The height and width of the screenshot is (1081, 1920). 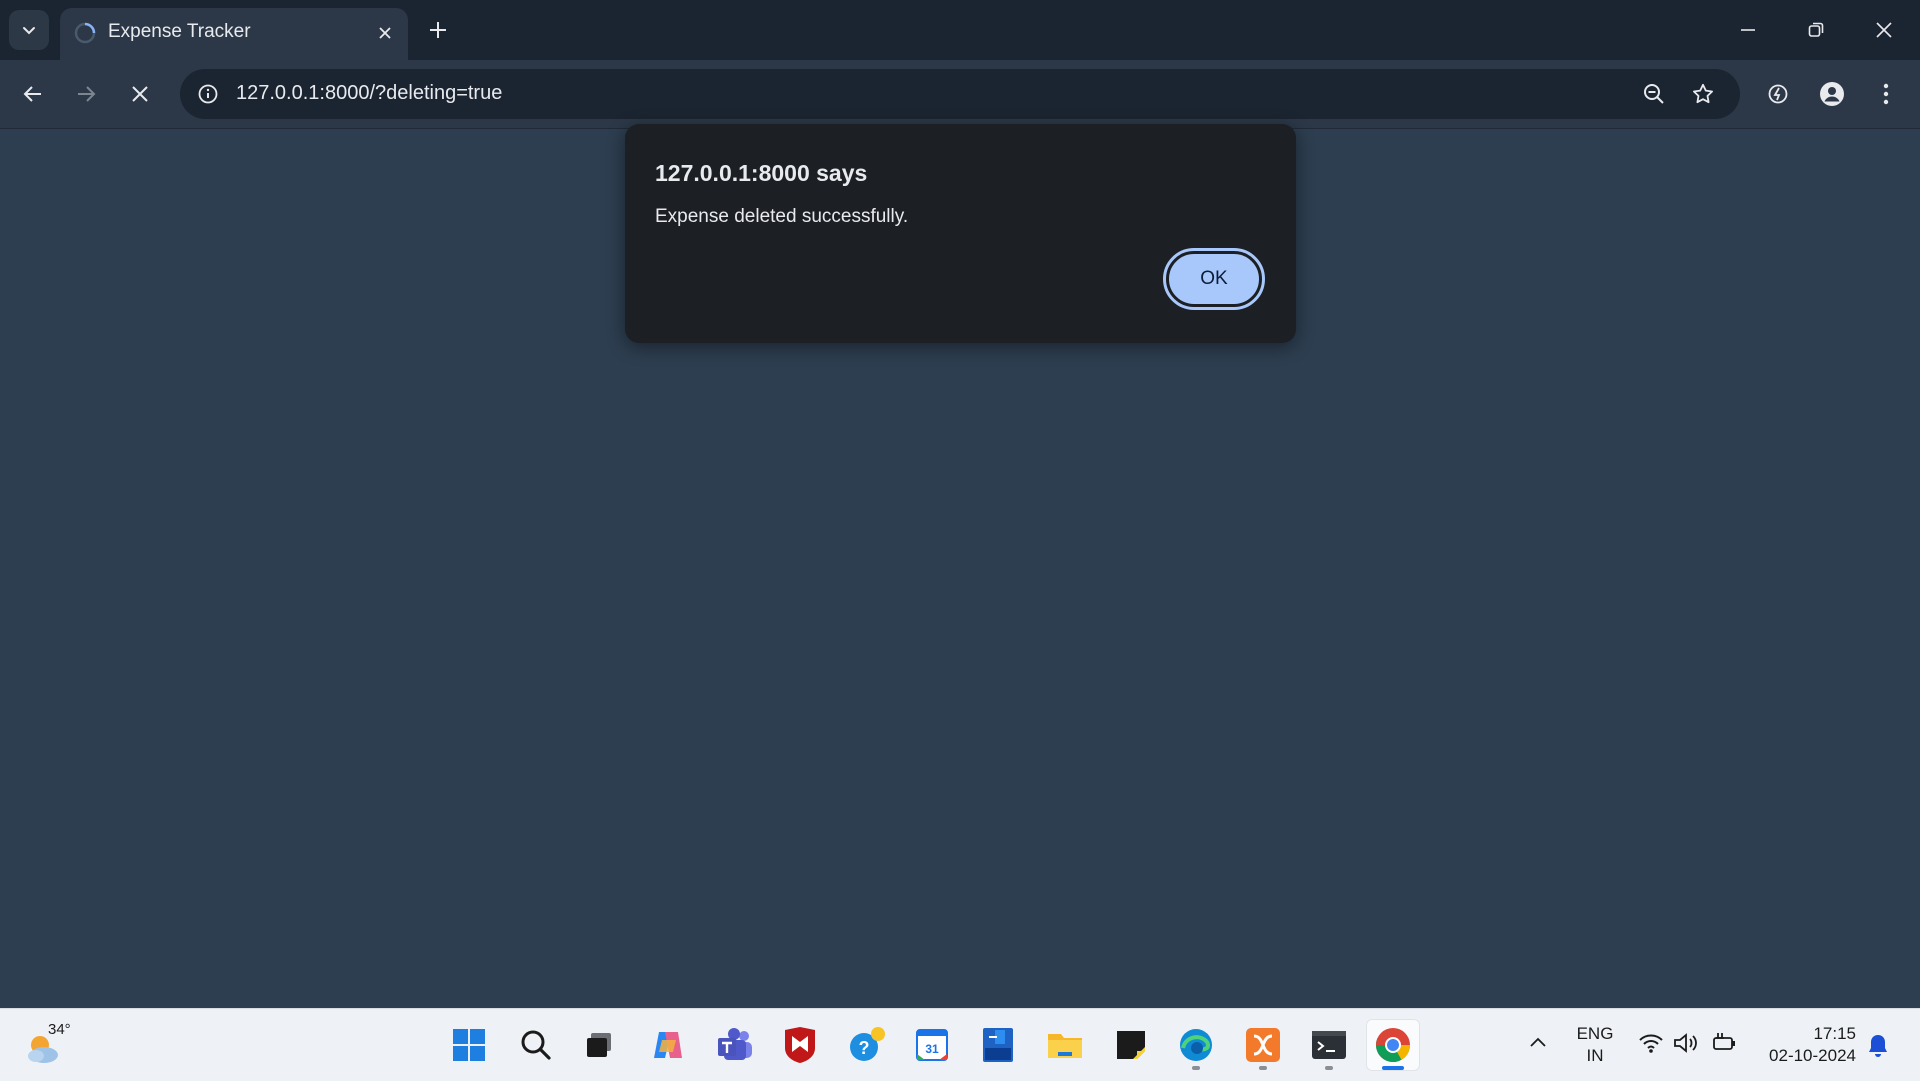 I want to click on task-view-icon, so click(x=599, y=1045).